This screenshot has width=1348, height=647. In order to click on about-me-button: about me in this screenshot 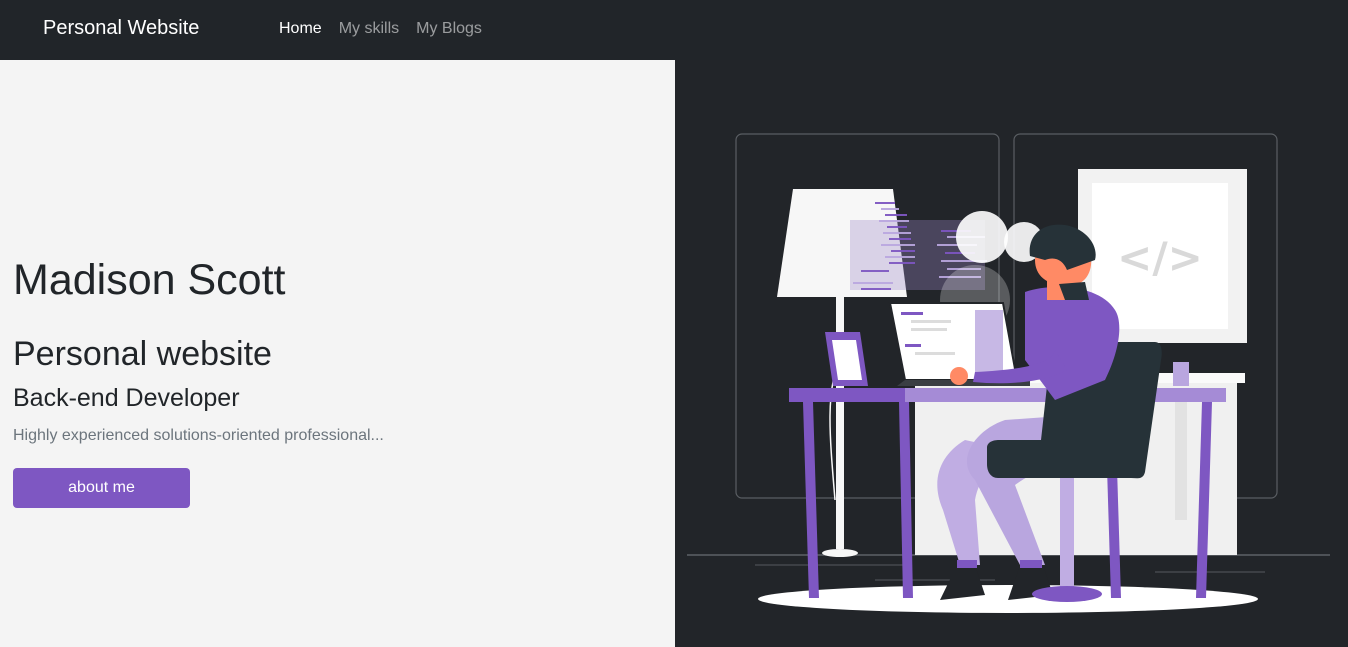, I will do `click(101, 488)`.